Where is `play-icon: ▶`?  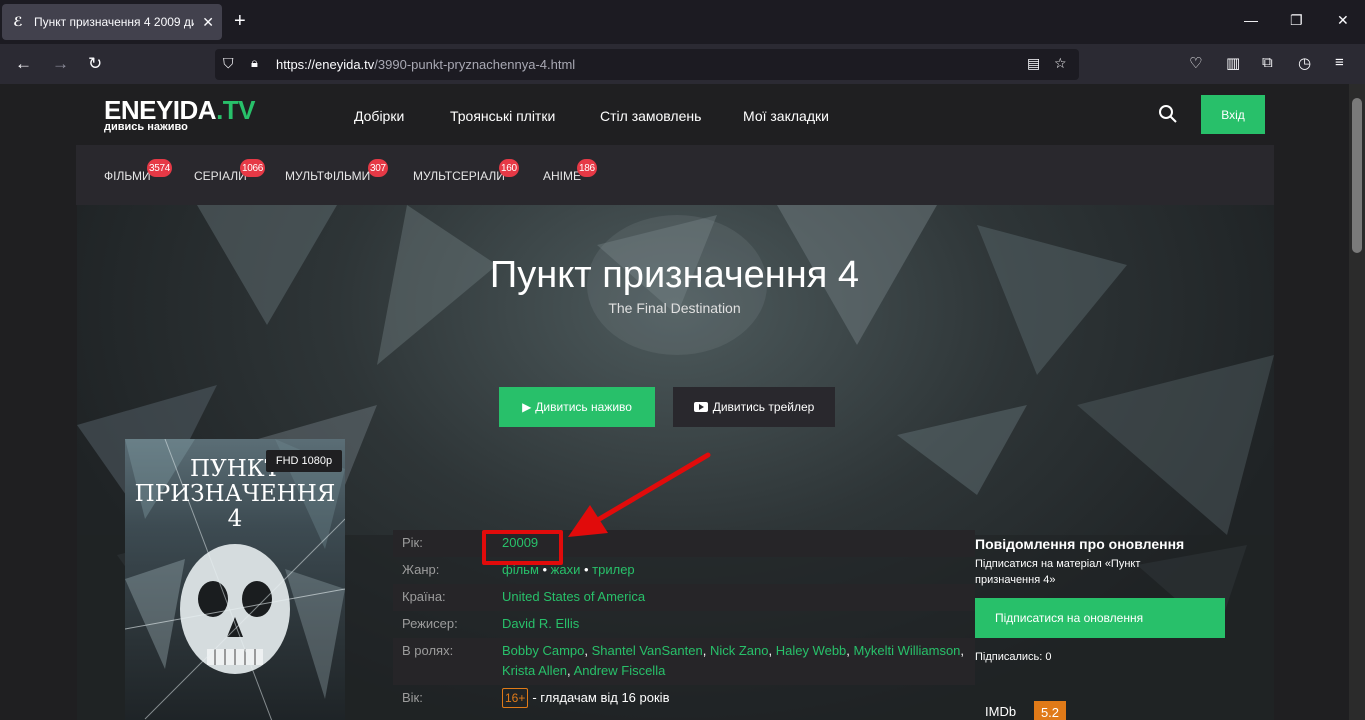
play-icon: ▶ is located at coordinates (527, 407).